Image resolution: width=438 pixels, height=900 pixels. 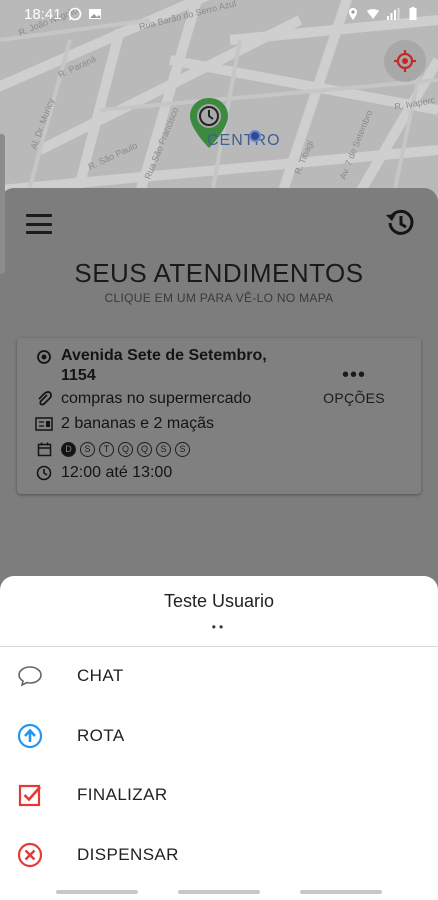 What do you see at coordinates (30, 676) in the screenshot?
I see `chat-bubble-icon` at bounding box center [30, 676].